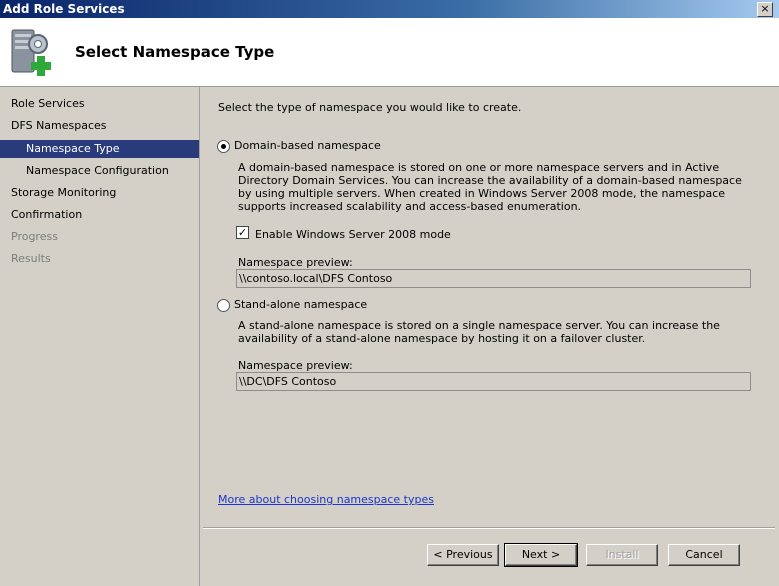  I want to click on server-add-icon, so click(31, 52).